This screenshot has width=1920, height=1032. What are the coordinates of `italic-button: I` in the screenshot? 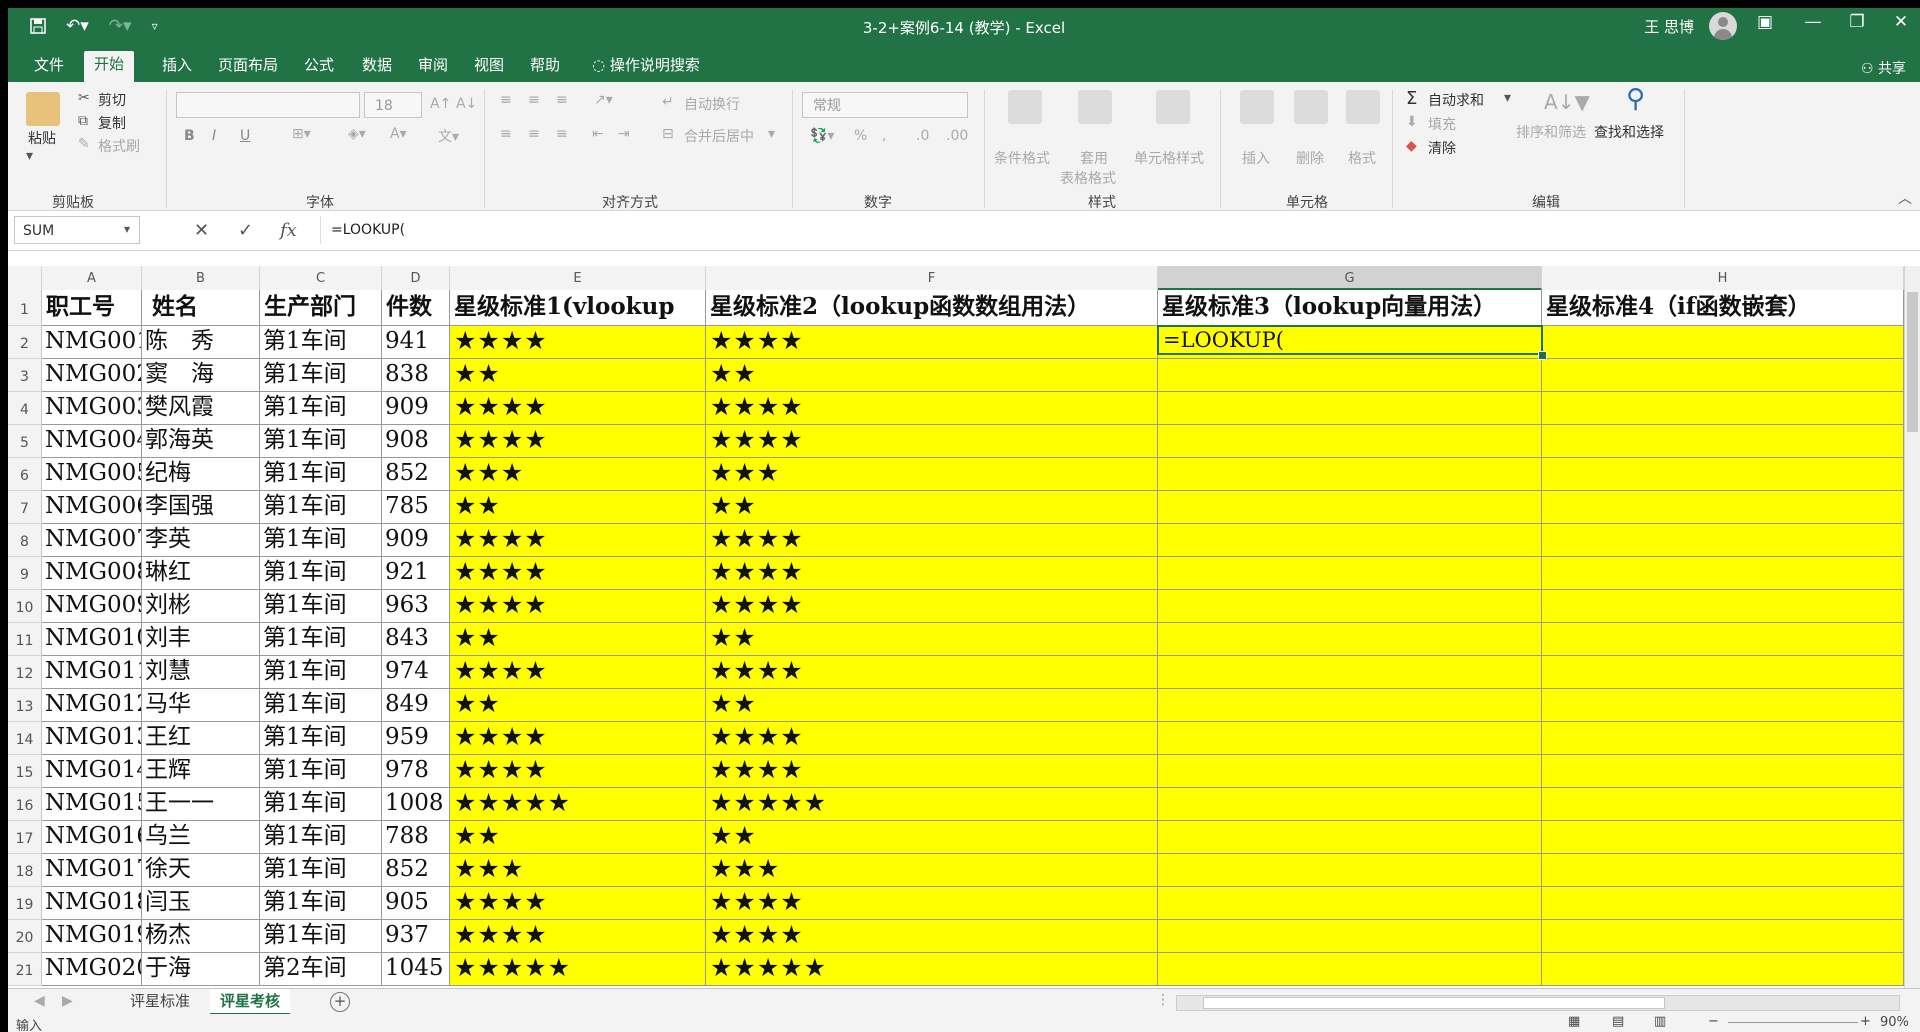 It's located at (214, 136).